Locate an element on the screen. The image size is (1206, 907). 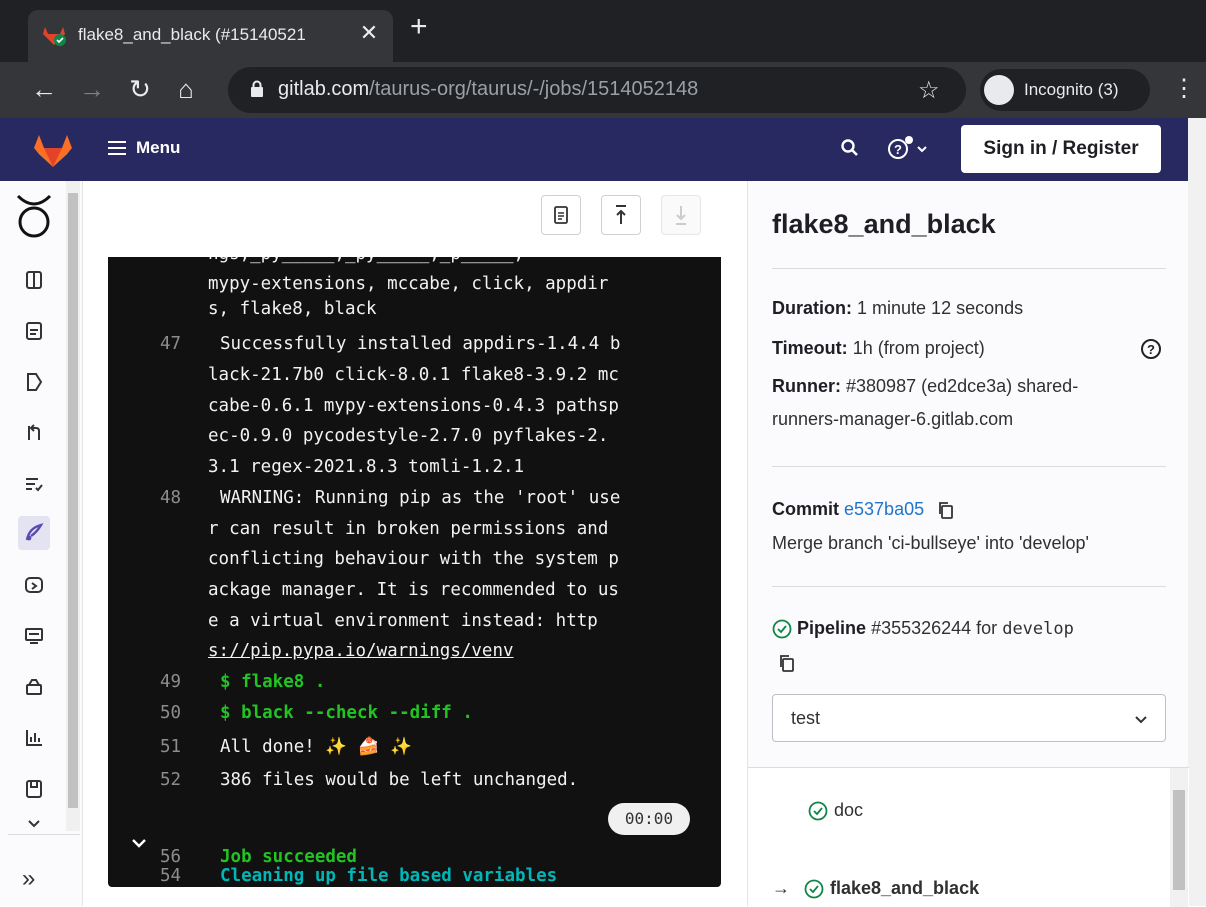
browser-tab: flake8_and_black (#15140521 ✕ is located at coordinates (210, 36).